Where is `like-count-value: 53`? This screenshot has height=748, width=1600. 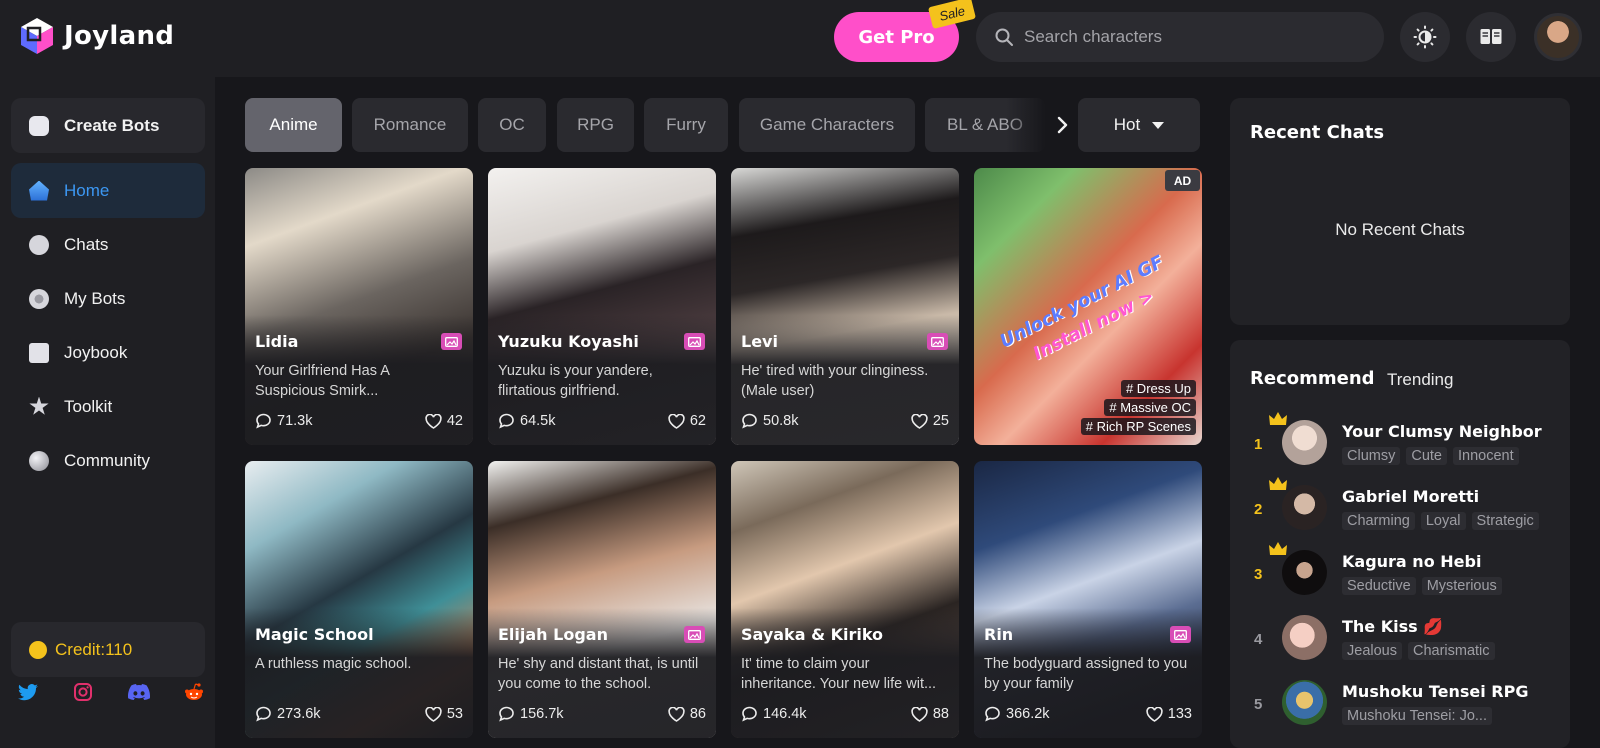 like-count-value: 53 is located at coordinates (454, 714).